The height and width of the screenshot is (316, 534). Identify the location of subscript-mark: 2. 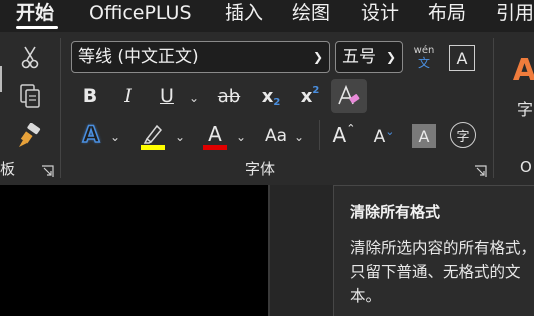
(277, 102).